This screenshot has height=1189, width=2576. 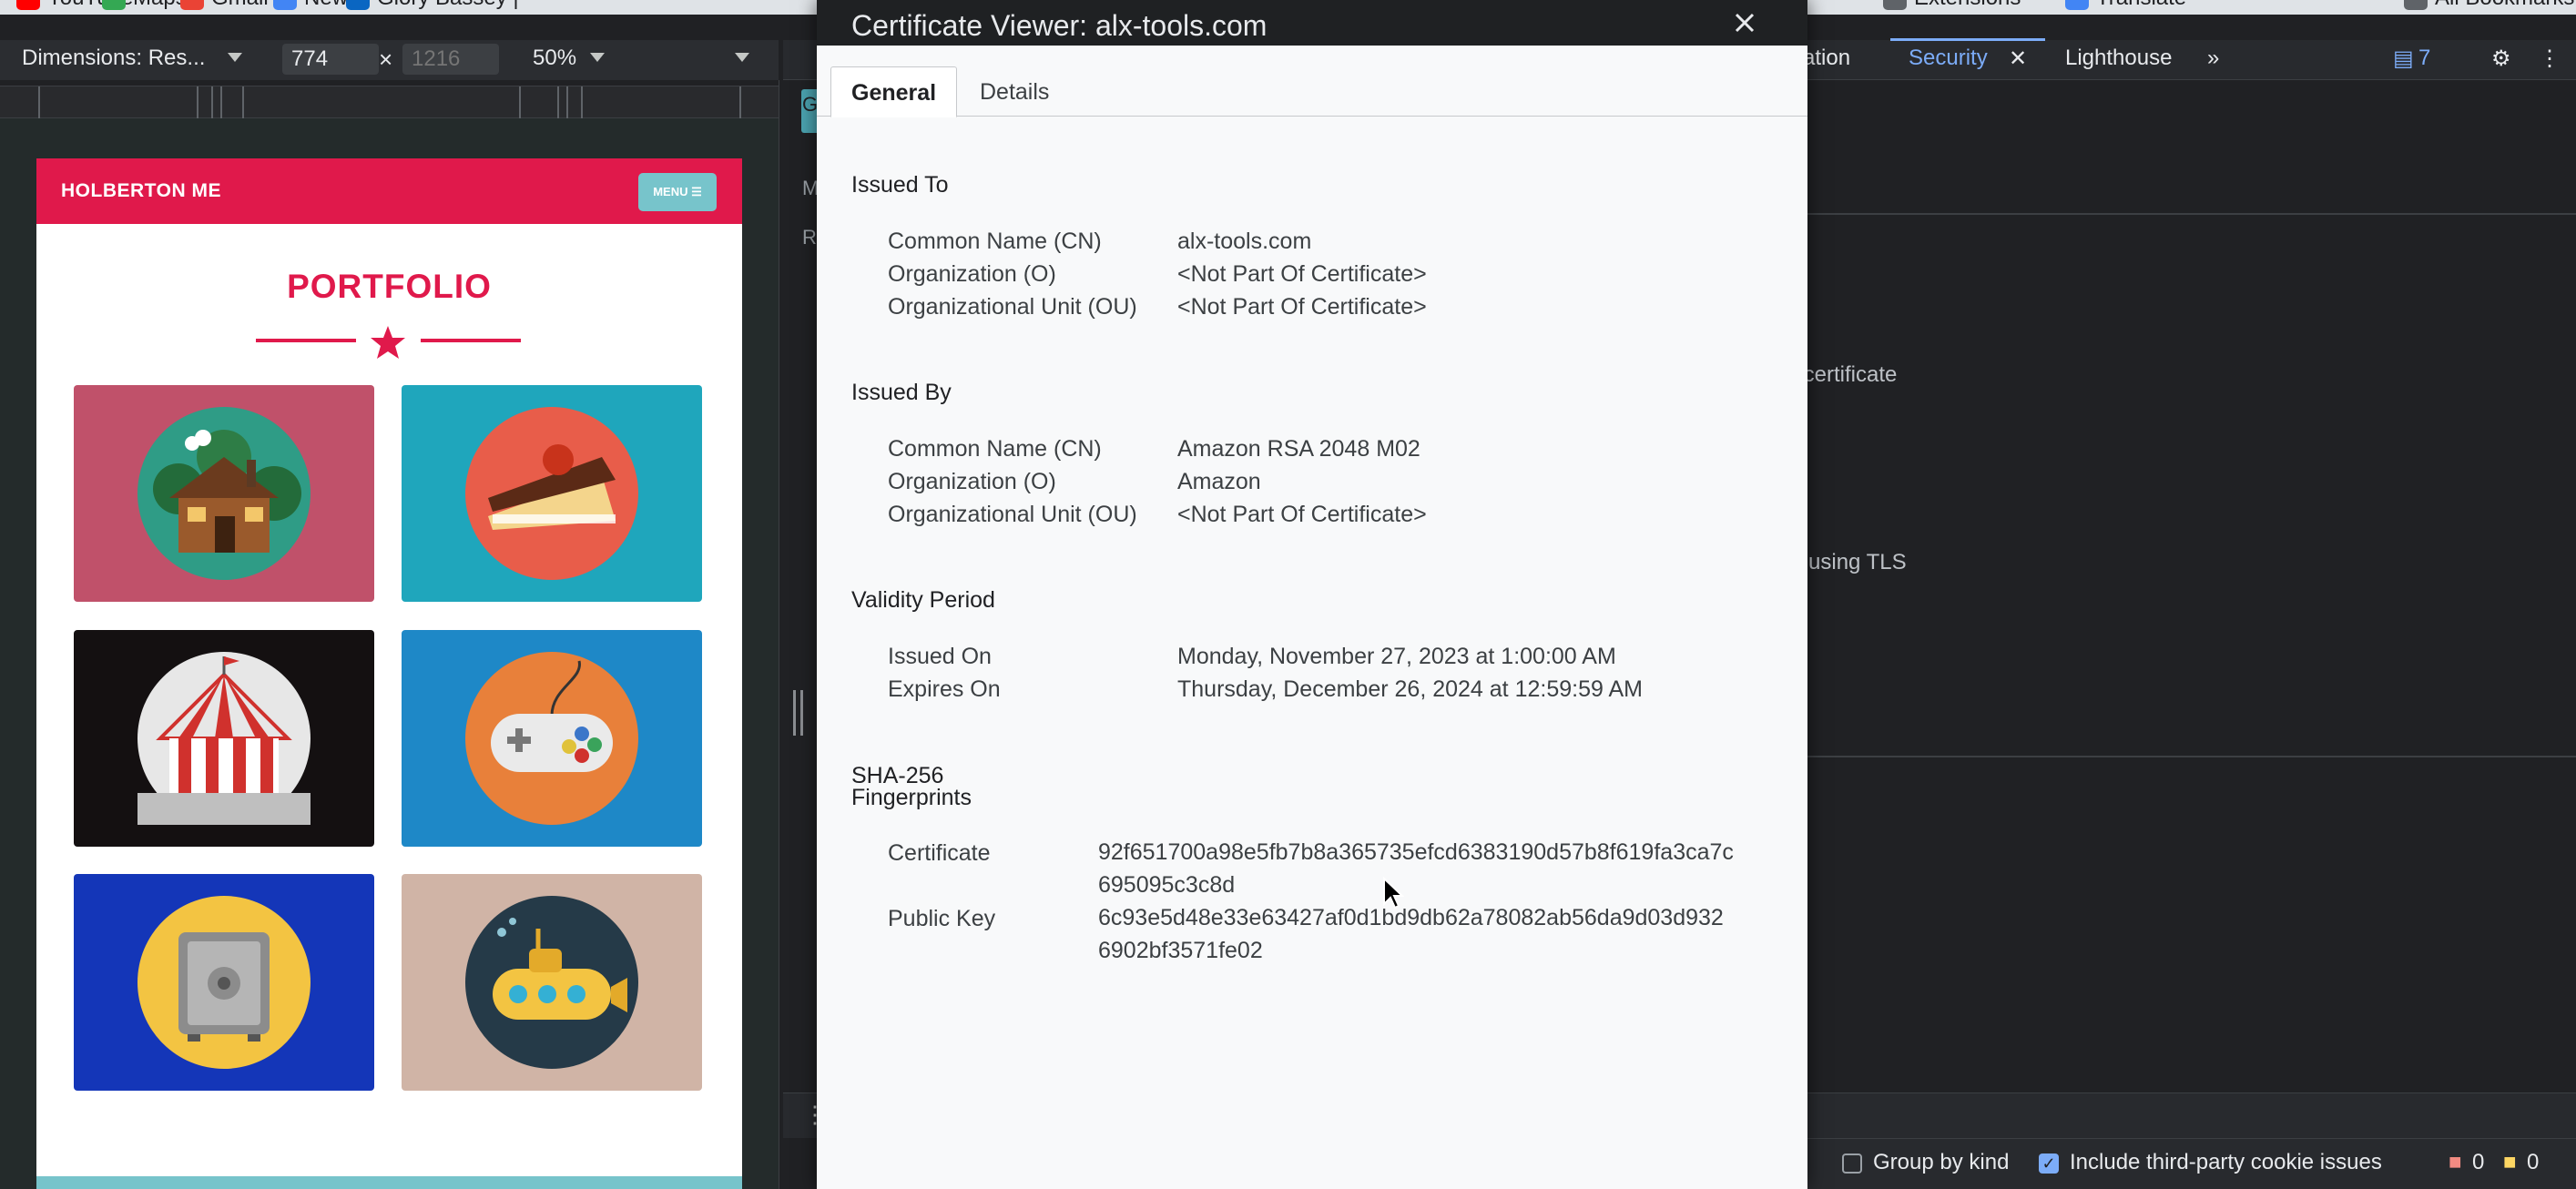 I want to click on linkedin-icon, so click(x=358, y=5).